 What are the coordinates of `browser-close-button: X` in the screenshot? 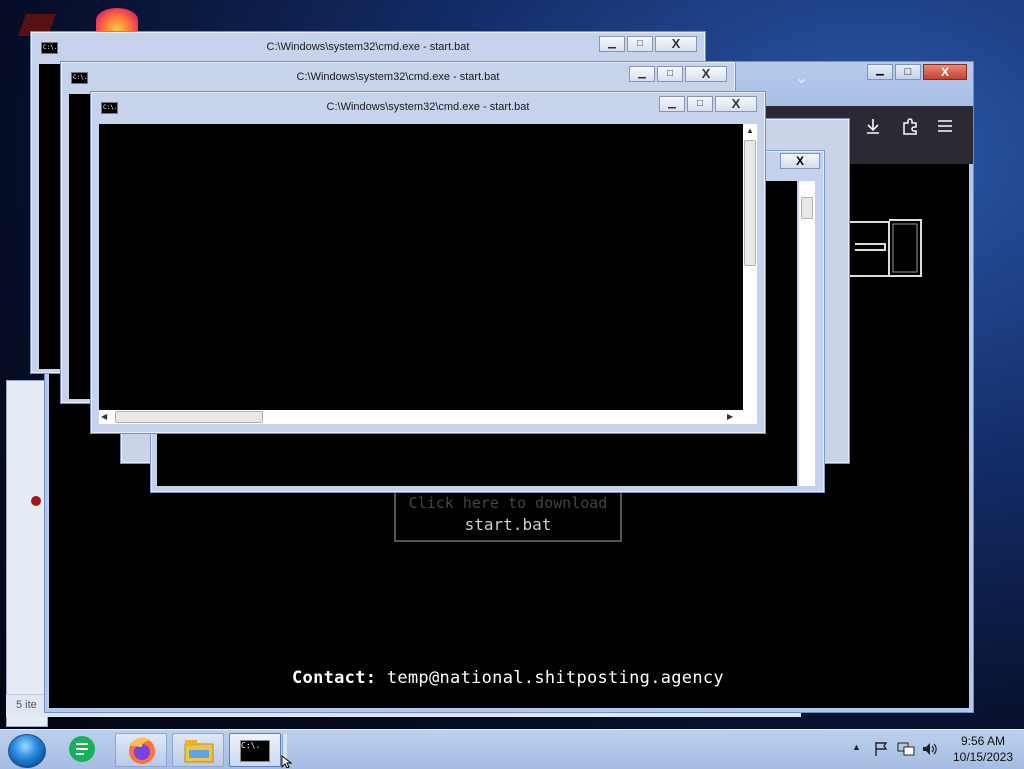 It's located at (945, 72).